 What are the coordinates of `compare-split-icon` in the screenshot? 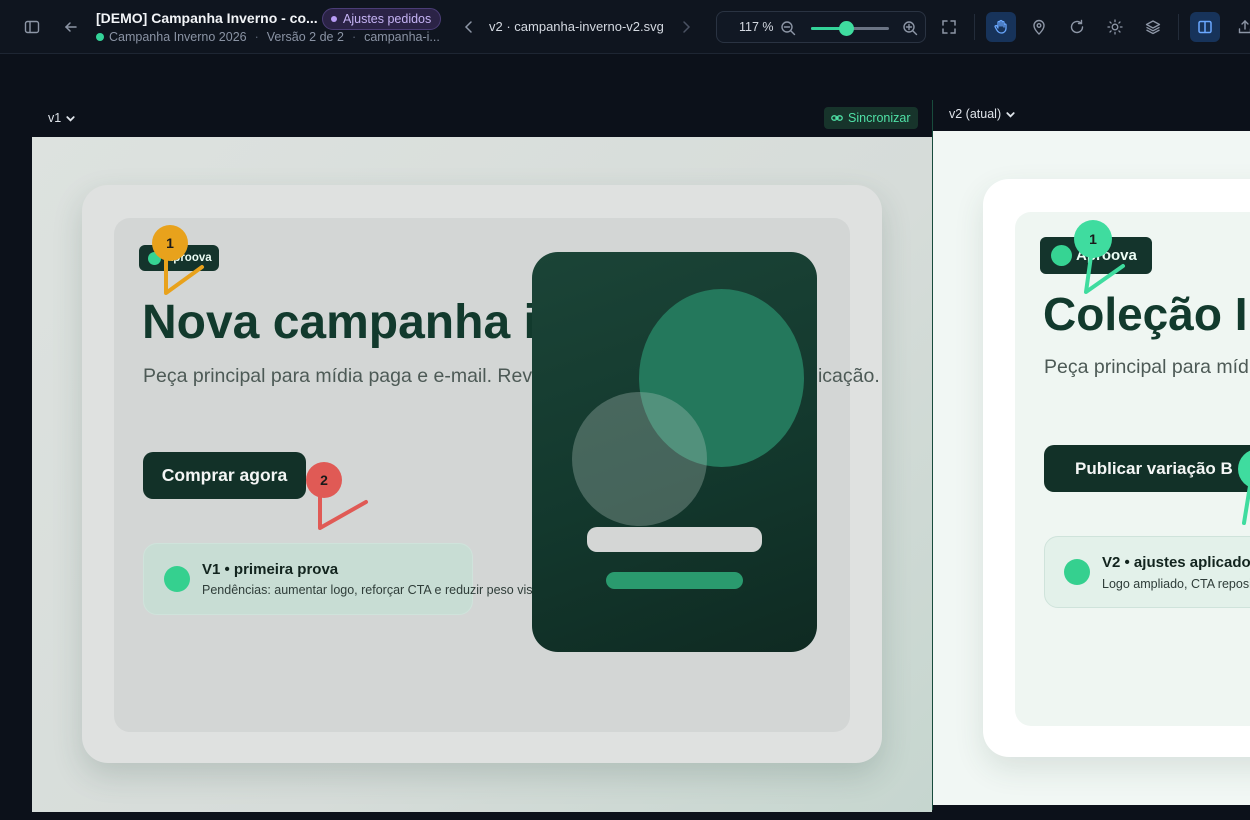 It's located at (1205, 27).